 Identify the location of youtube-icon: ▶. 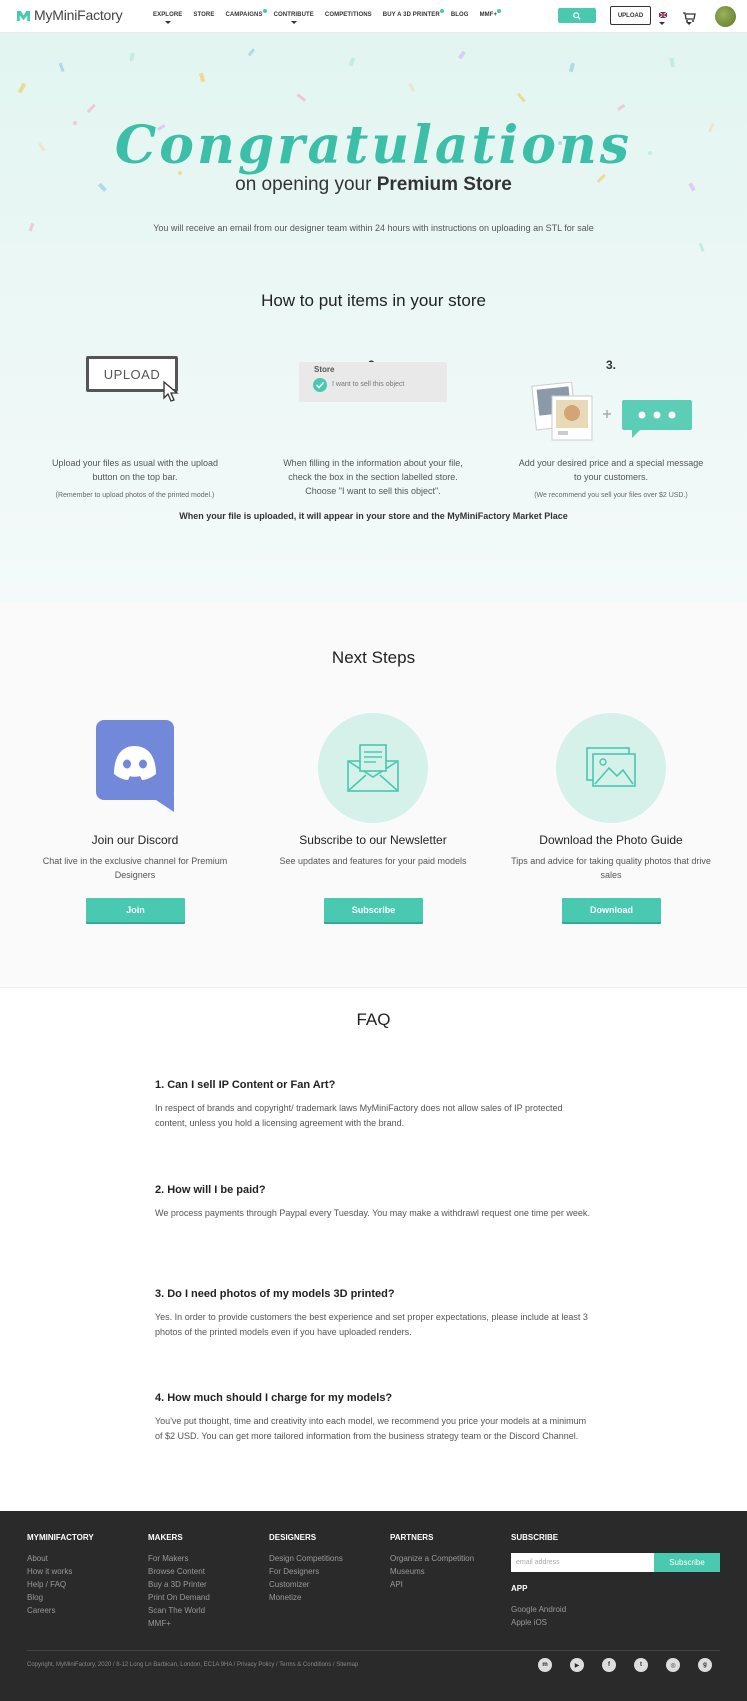
(577, 1665).